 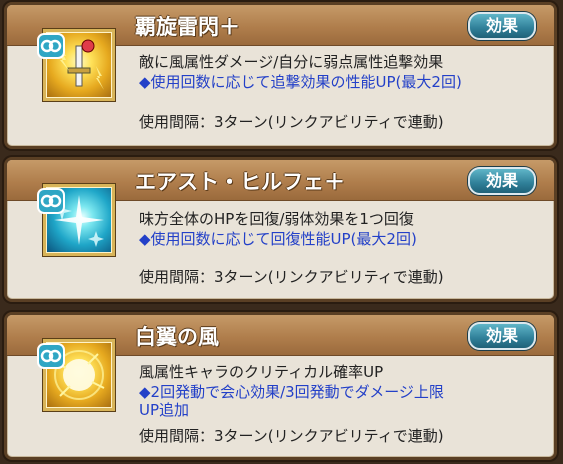 What do you see at coordinates (300, 82) in the screenshot?
I see `skill-bonus-line: ◆使用回数に応じて追撃効果の性能UP(最大2回)` at bounding box center [300, 82].